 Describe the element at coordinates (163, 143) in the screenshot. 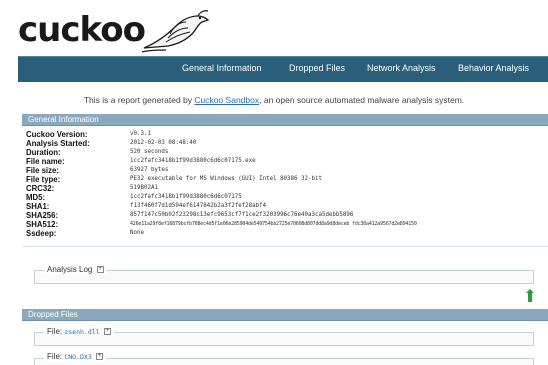

I see `info-value: 2012-02-03 08:48:40` at that location.